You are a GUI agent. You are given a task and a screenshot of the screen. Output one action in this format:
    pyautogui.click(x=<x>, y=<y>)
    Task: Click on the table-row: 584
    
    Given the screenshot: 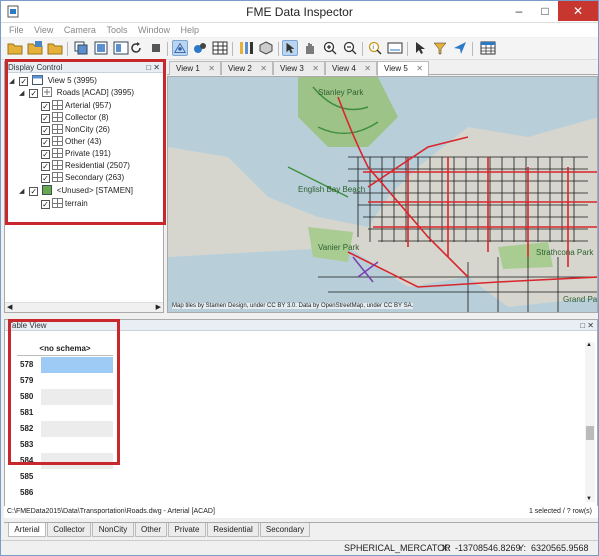 What is the action you would take?
    pyautogui.click(x=65, y=461)
    